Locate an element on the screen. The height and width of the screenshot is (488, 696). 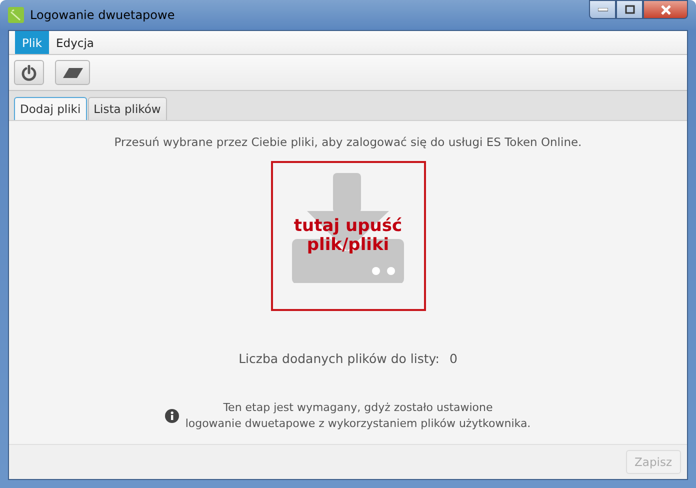
eraser-button is located at coordinates (72, 72).